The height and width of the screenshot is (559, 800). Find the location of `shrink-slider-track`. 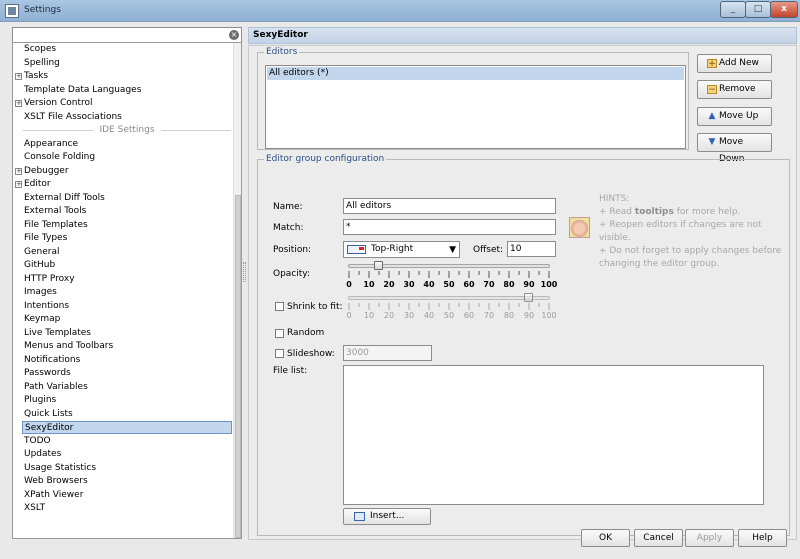

shrink-slider-track is located at coordinates (449, 298).